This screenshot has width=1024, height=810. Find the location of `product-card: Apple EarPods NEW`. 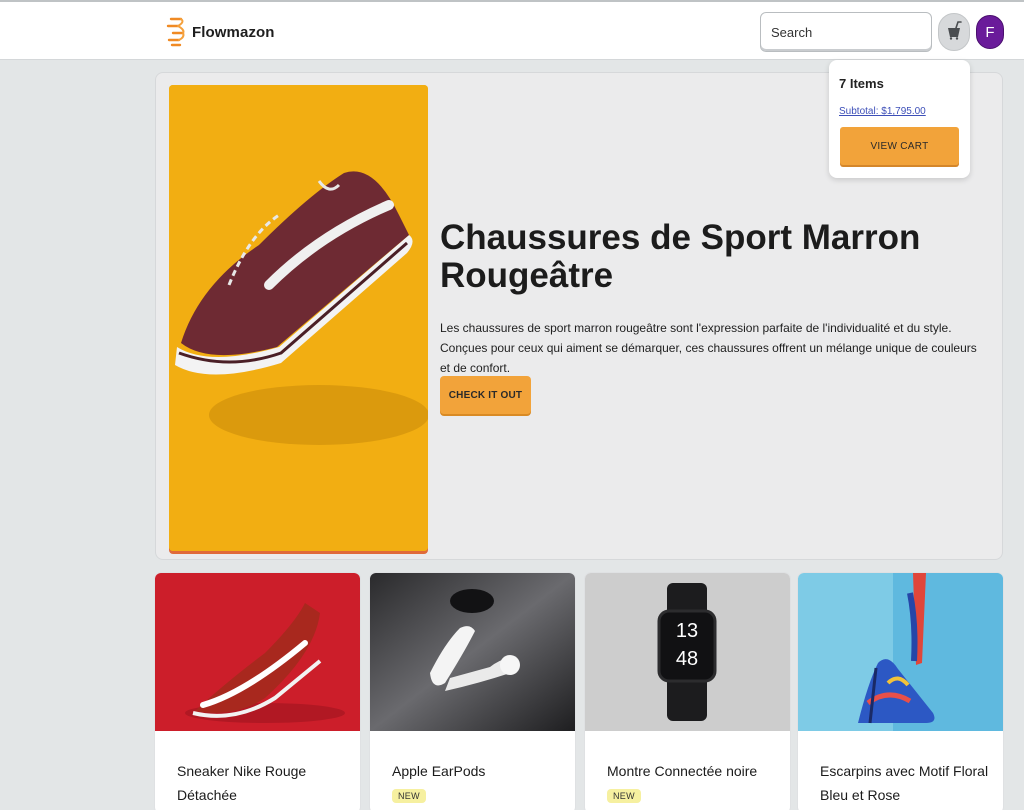

product-card: Apple EarPods NEW is located at coordinates (472, 691).